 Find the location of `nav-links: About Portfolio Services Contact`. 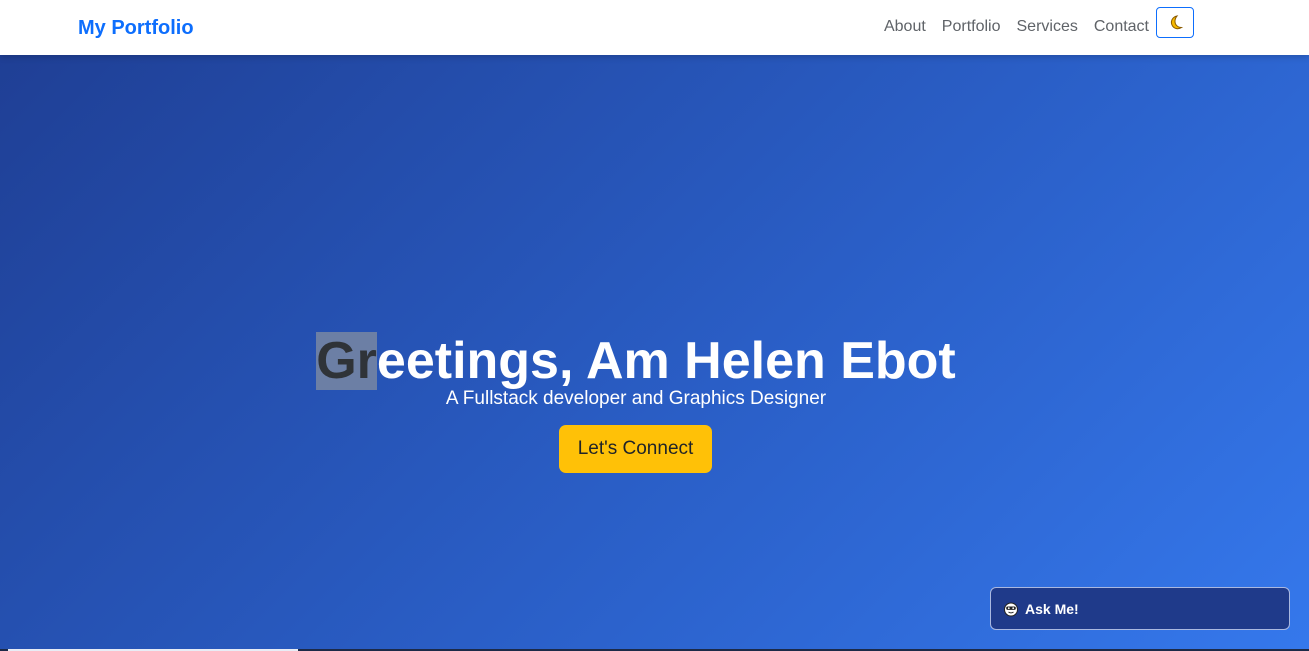

nav-links: About Portfolio Services Contact is located at coordinates (1016, 27).